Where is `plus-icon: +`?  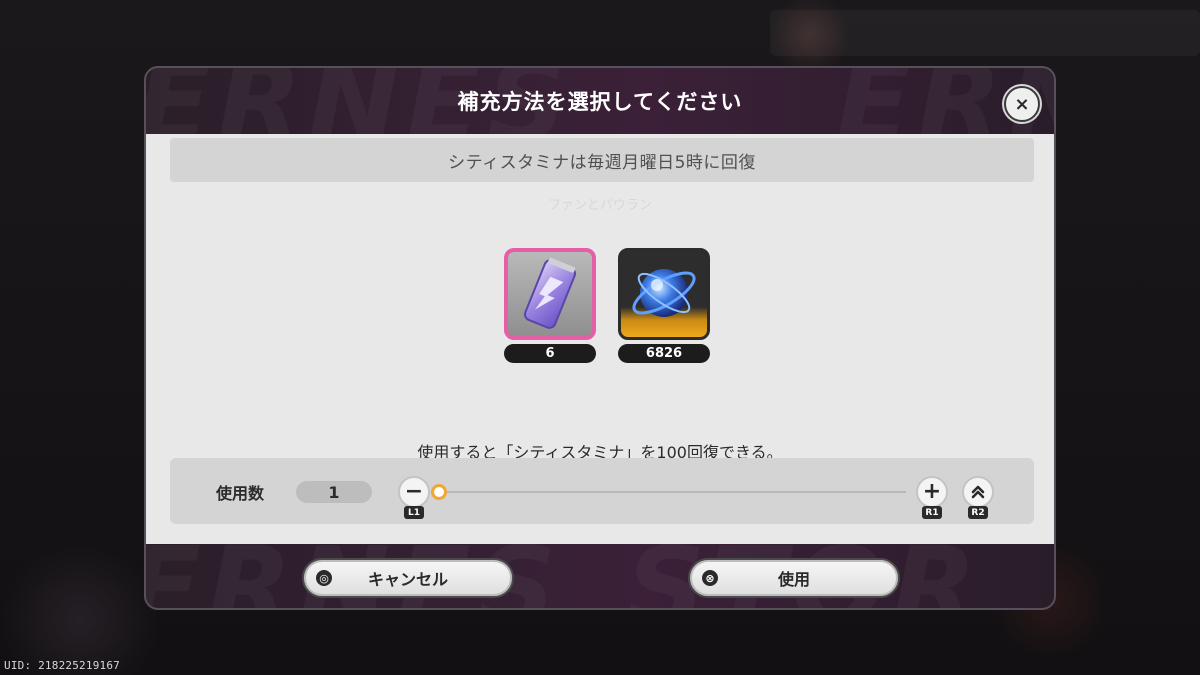 plus-icon: + is located at coordinates (932, 491).